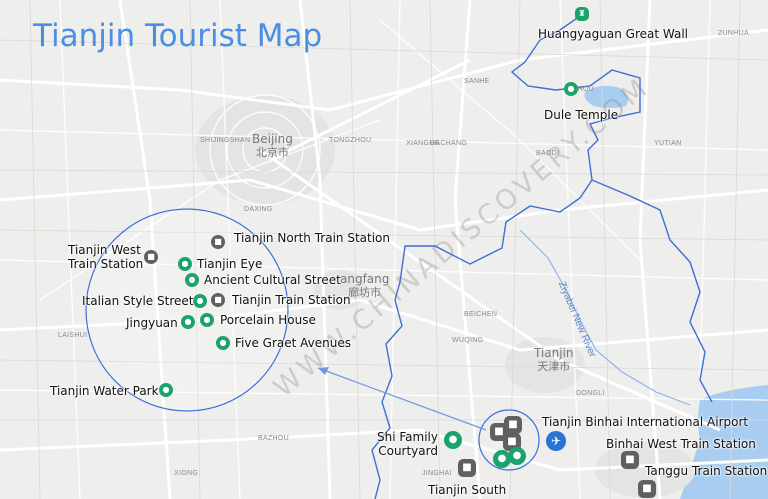 This screenshot has height=499, width=768. I want to click on poi-label-tianjin-eye: Tianjin Eye, so click(229, 264).